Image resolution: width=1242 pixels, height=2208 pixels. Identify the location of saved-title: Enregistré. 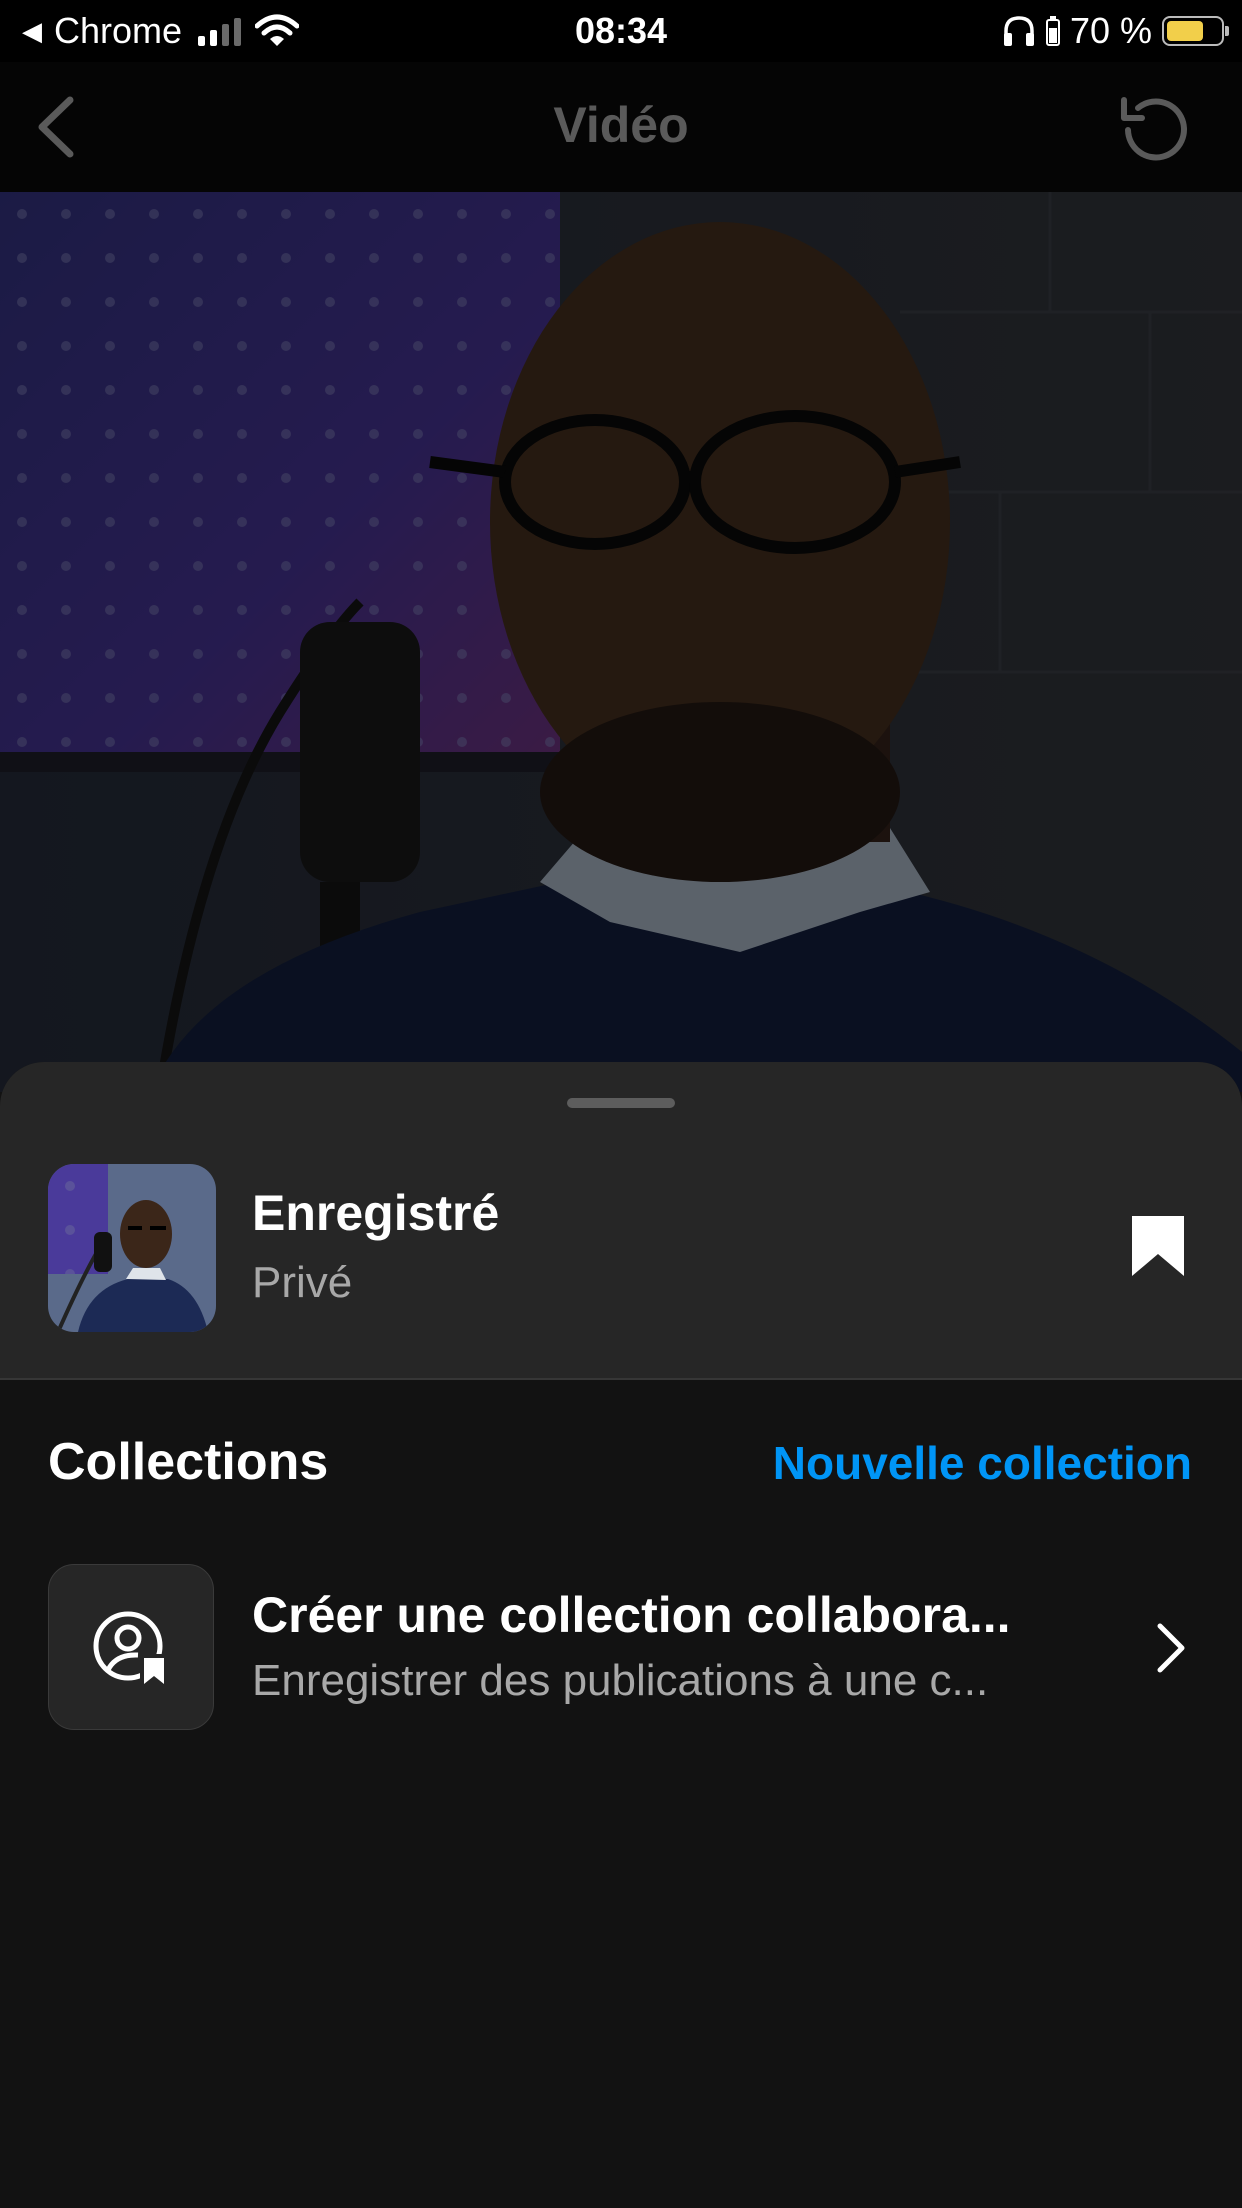
(376, 1213).